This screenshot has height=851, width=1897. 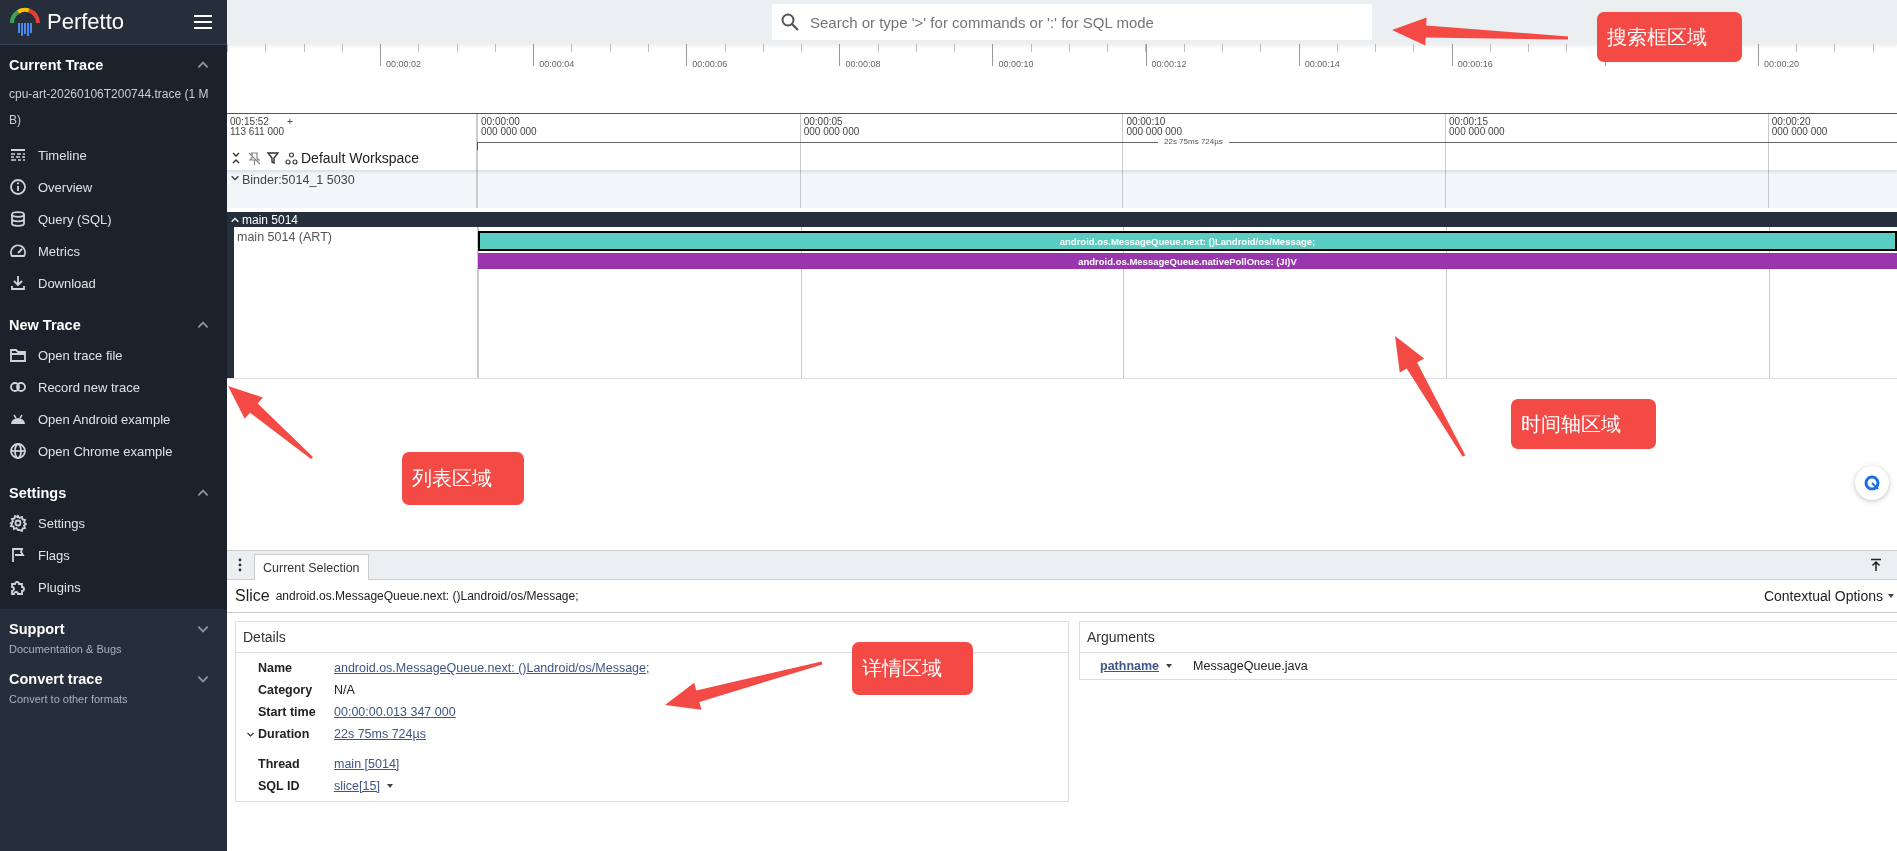 What do you see at coordinates (113, 155) in the screenshot?
I see `sidebar-item: Timeline` at bounding box center [113, 155].